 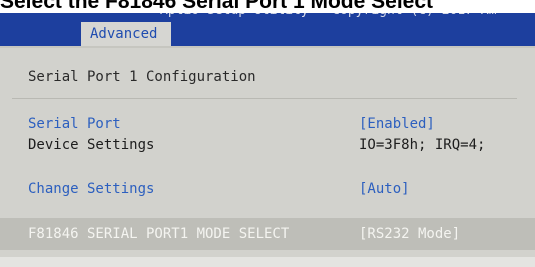 What do you see at coordinates (74, 124) in the screenshot?
I see `serial-port-label: Serial Port` at bounding box center [74, 124].